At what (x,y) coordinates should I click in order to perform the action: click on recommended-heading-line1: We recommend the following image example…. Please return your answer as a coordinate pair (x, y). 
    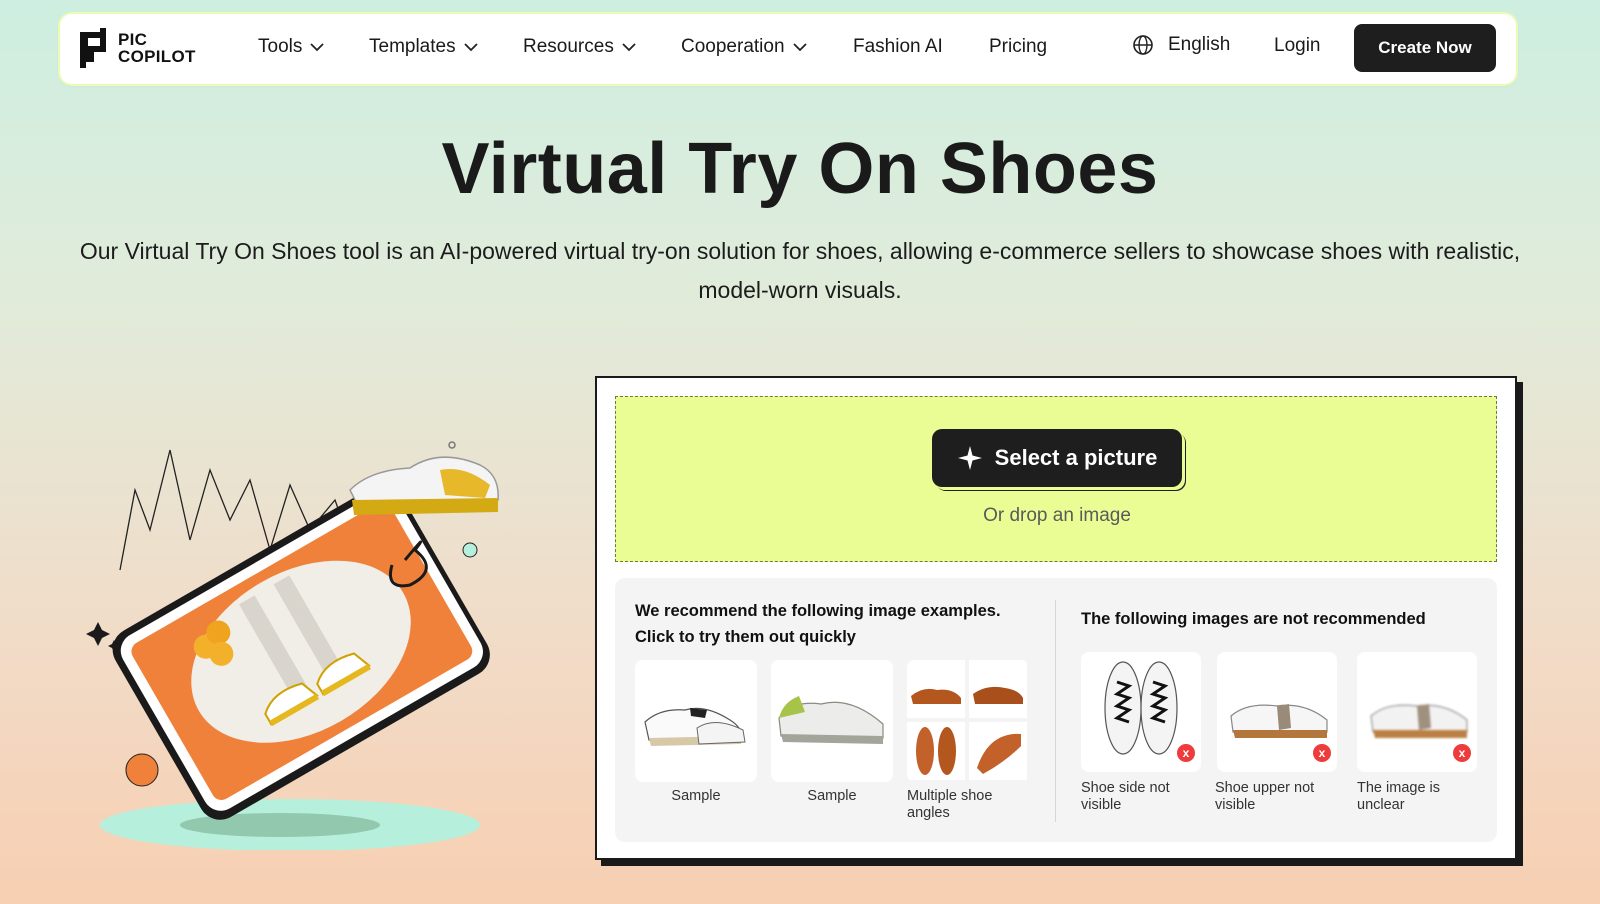
    Looking at the image, I should click on (818, 611).